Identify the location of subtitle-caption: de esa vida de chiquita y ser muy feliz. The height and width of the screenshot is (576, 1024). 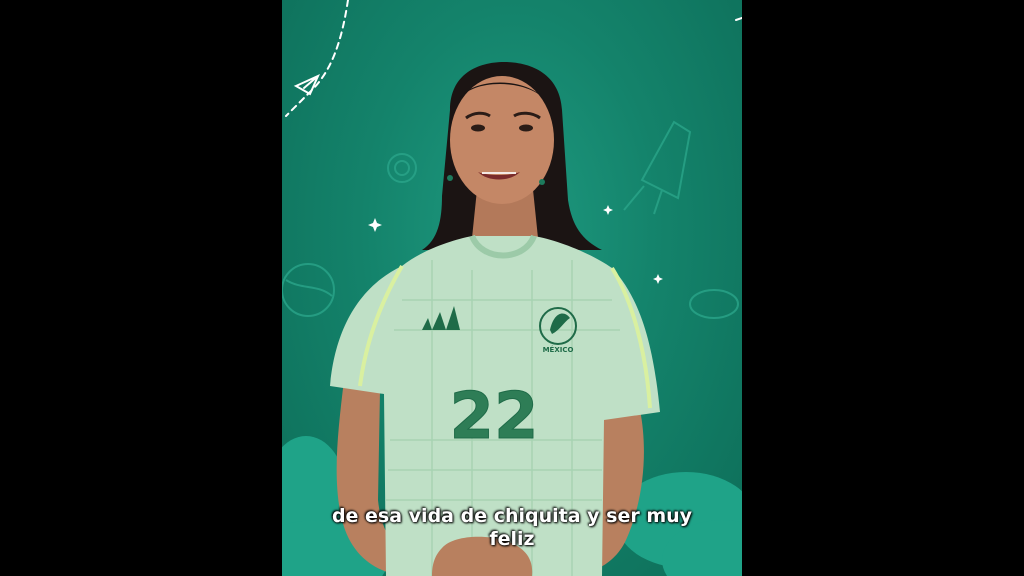
(512, 528).